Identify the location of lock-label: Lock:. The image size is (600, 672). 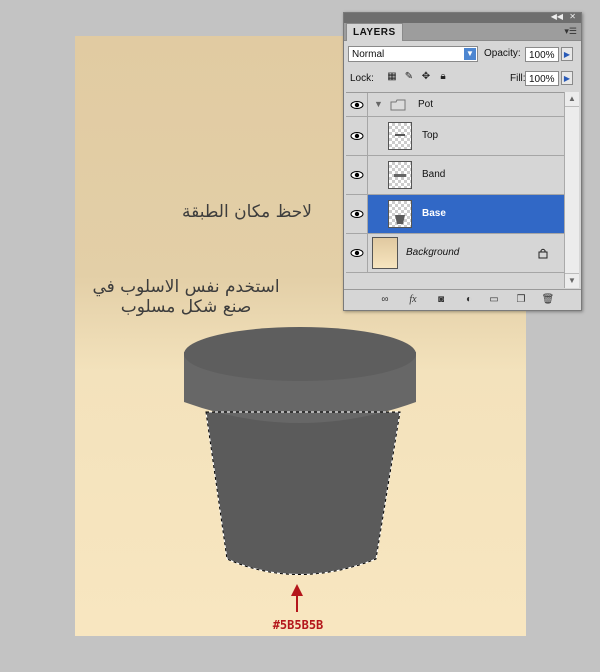
(362, 78).